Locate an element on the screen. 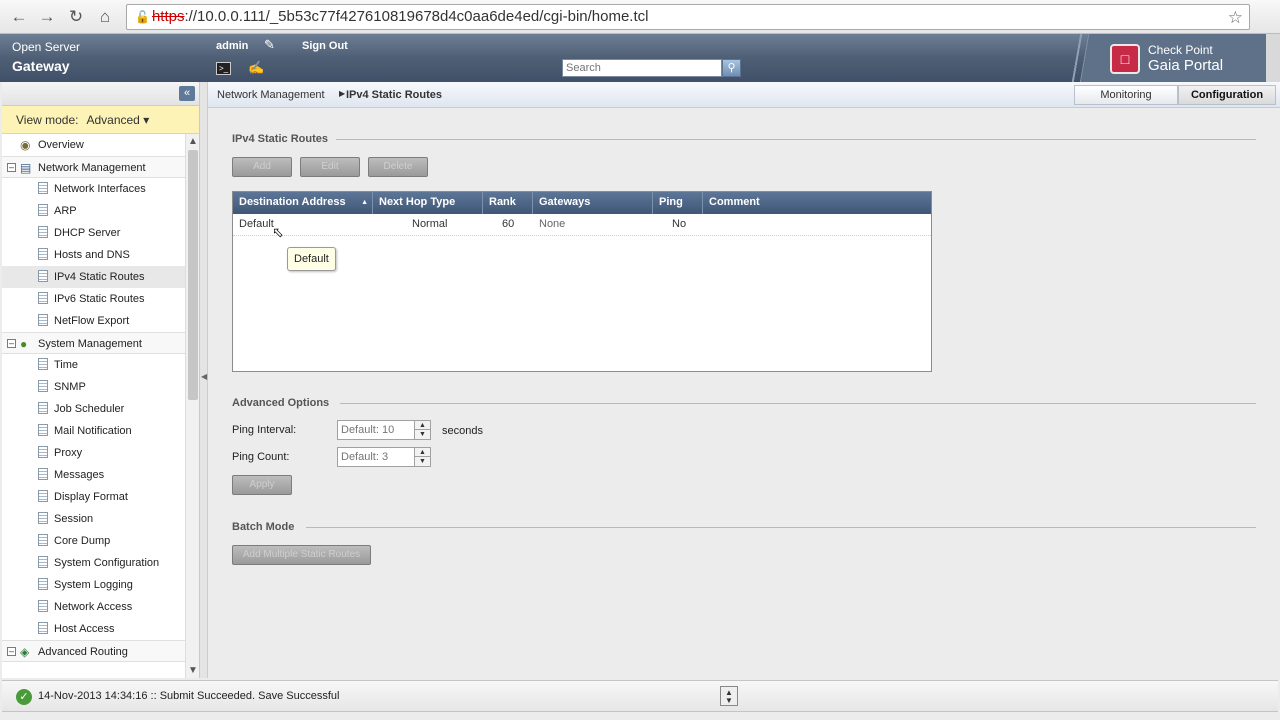 This screenshot has width=1280, height=720. edit-profile-icon: ✎ is located at coordinates (269, 45).